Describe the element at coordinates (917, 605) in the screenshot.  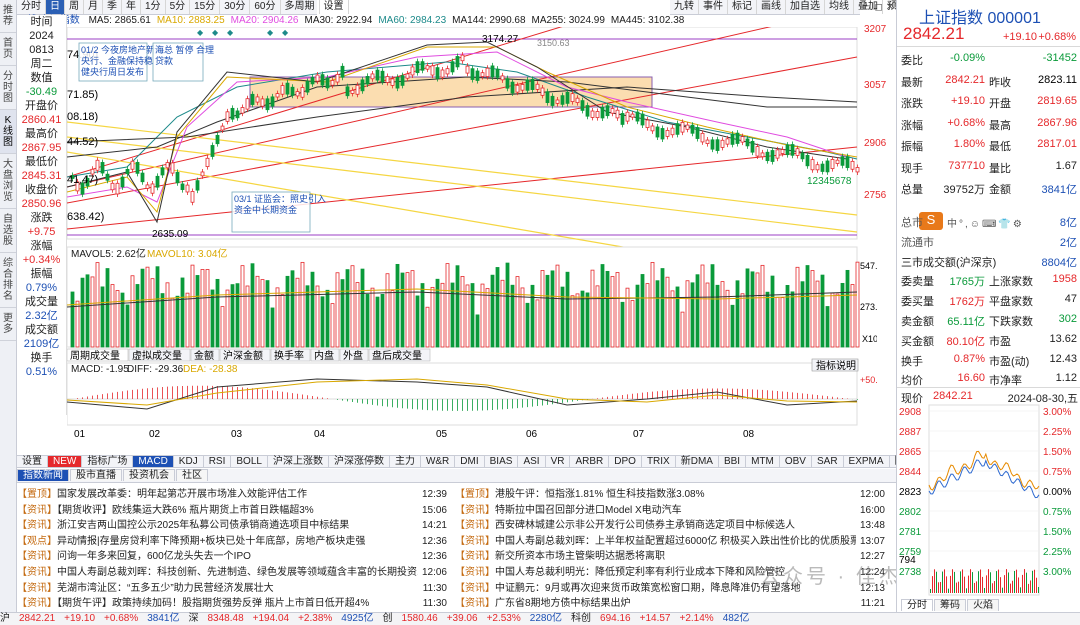
I see `intraday-tab-0: 分时` at that location.